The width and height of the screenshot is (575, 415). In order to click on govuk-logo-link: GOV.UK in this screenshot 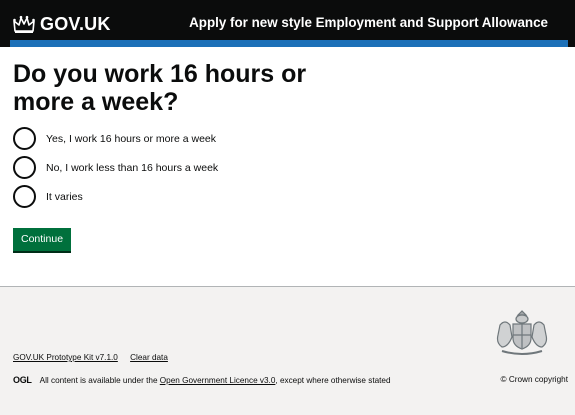, I will do `click(62, 24)`.